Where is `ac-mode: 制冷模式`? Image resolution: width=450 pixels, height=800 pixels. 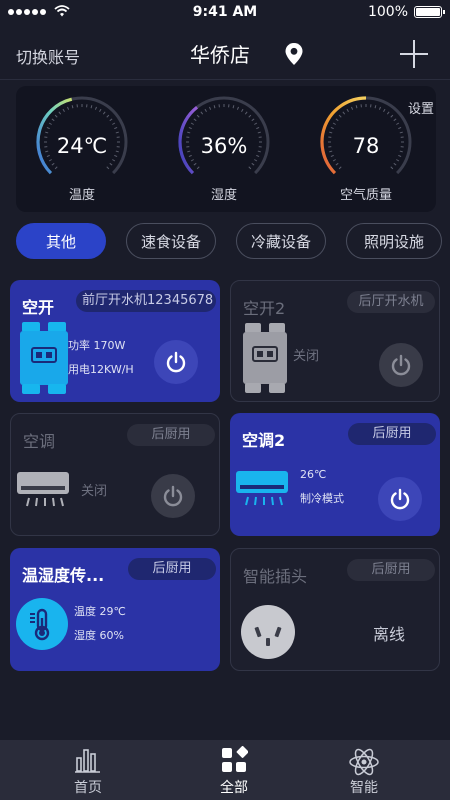
ac-mode: 制冷模式 is located at coordinates (322, 498).